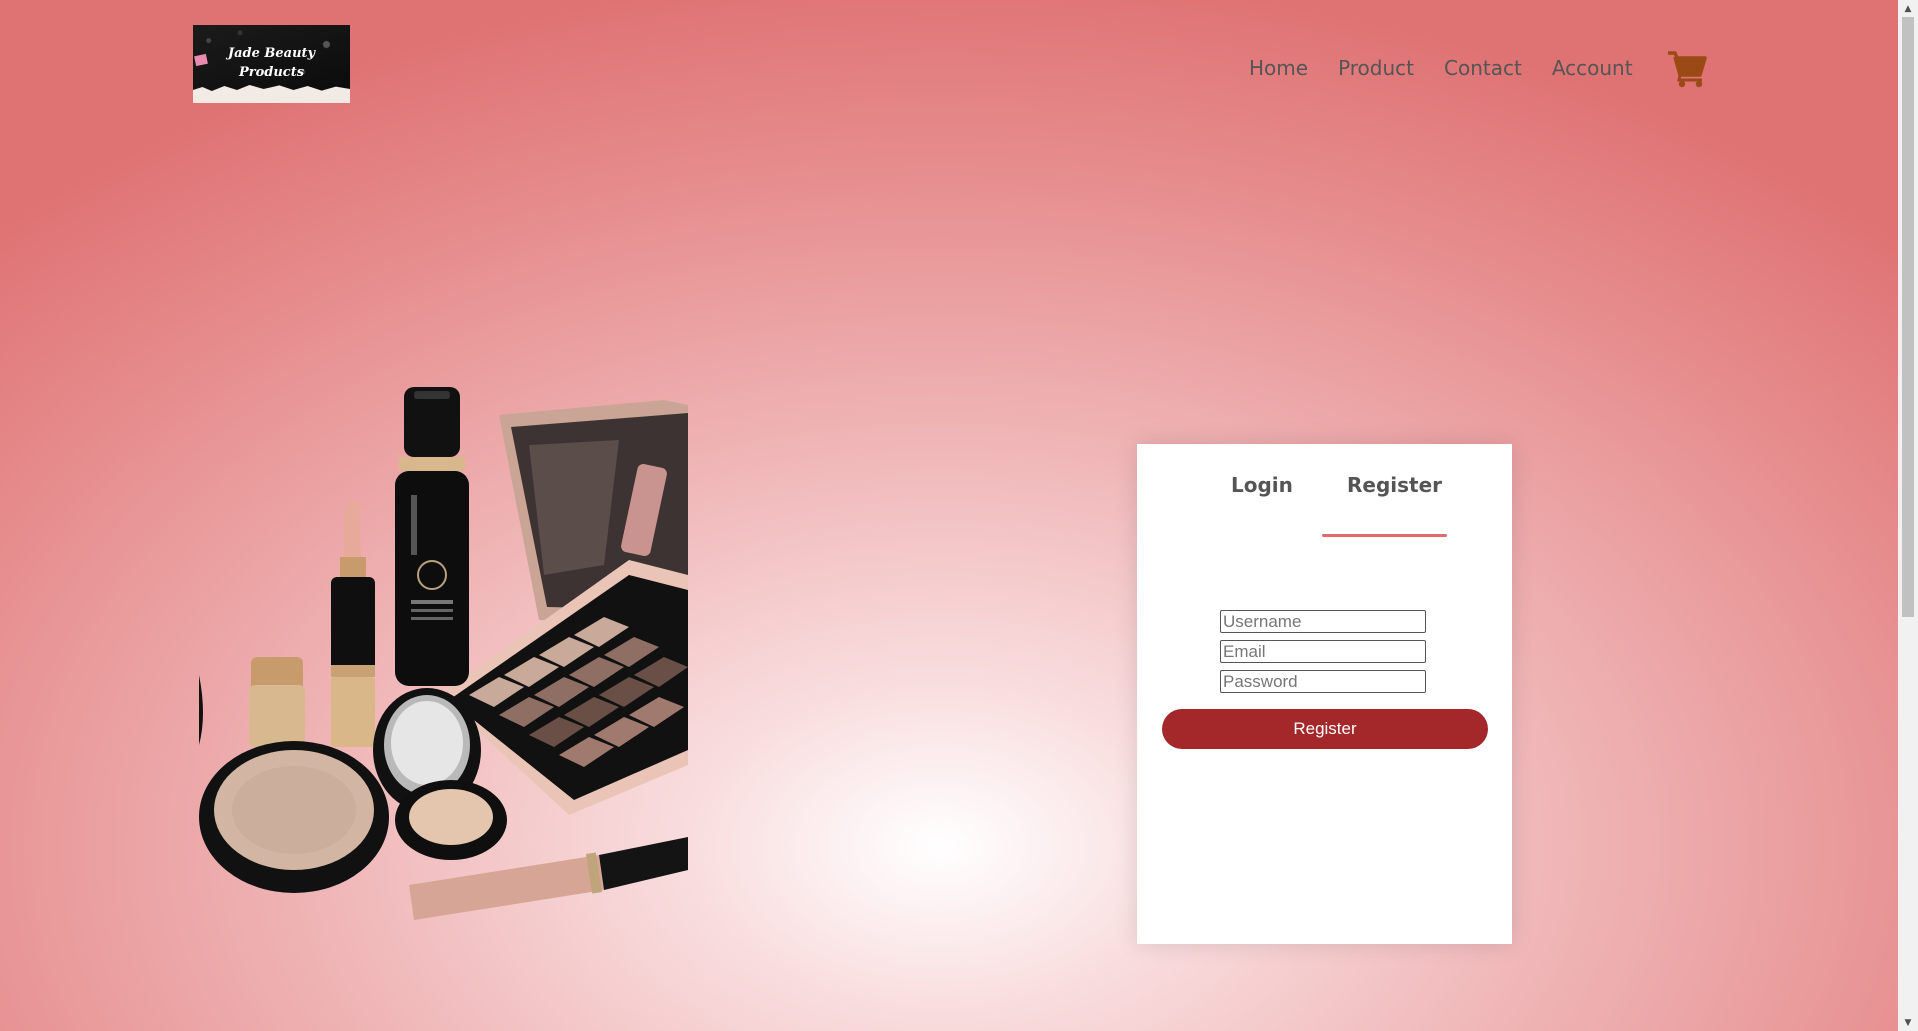 This screenshot has height=1031, width=1918. I want to click on nav-account: Account, so click(1592, 68).